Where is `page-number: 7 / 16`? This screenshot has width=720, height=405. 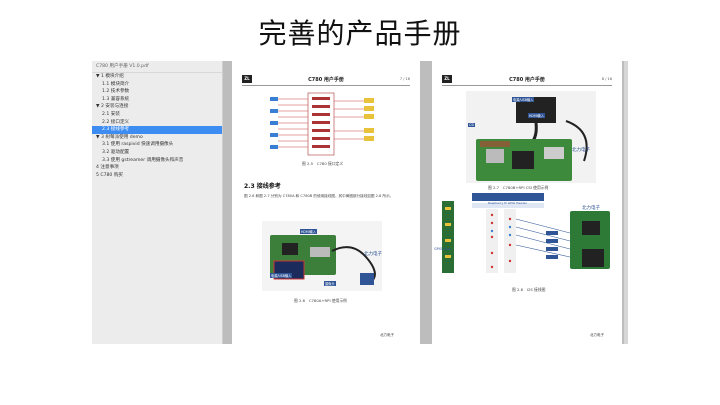
page-number: 7 / 16 is located at coordinates (404, 79).